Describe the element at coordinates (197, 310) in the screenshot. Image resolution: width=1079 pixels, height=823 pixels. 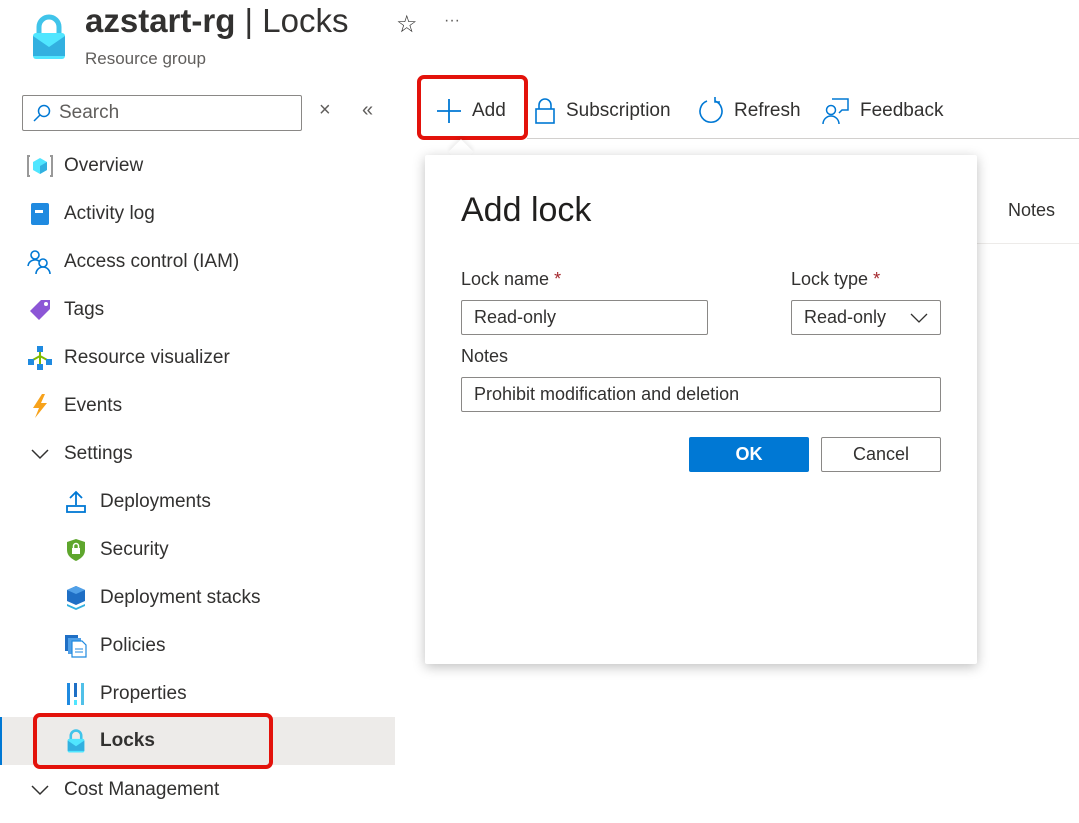
I see `sidebar-item-tags: Tags` at that location.